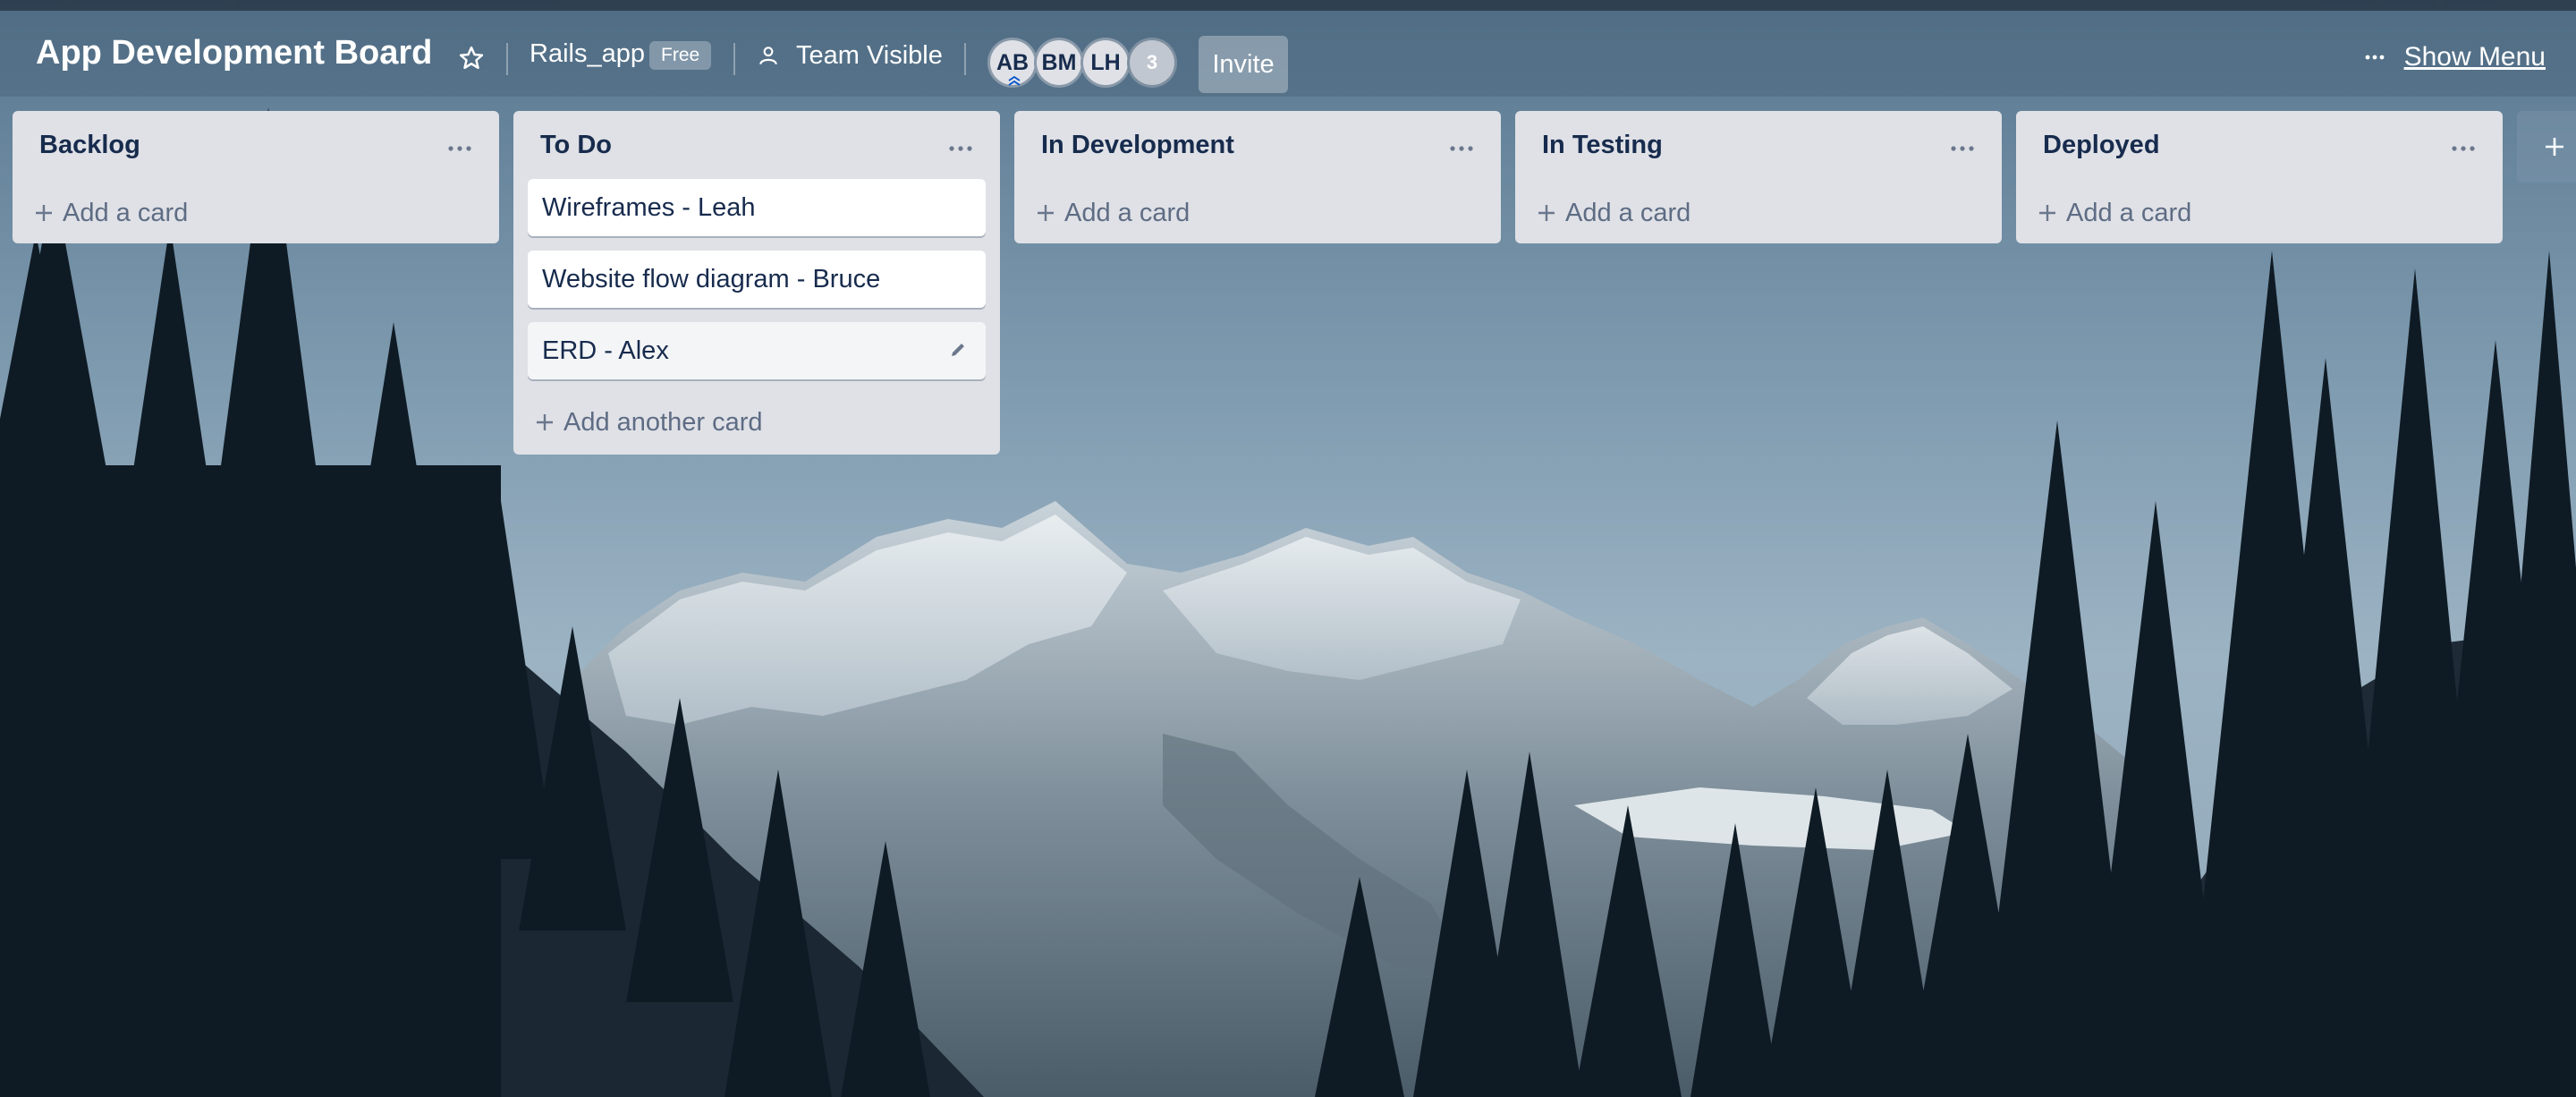 This screenshot has width=2576, height=1097. I want to click on browser-top-strip, so click(1288, 5).